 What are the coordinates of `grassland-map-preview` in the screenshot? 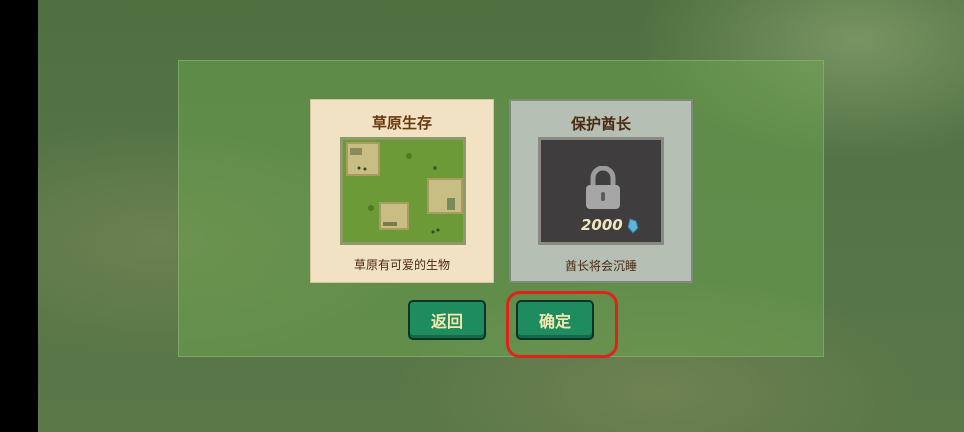 It's located at (403, 191).